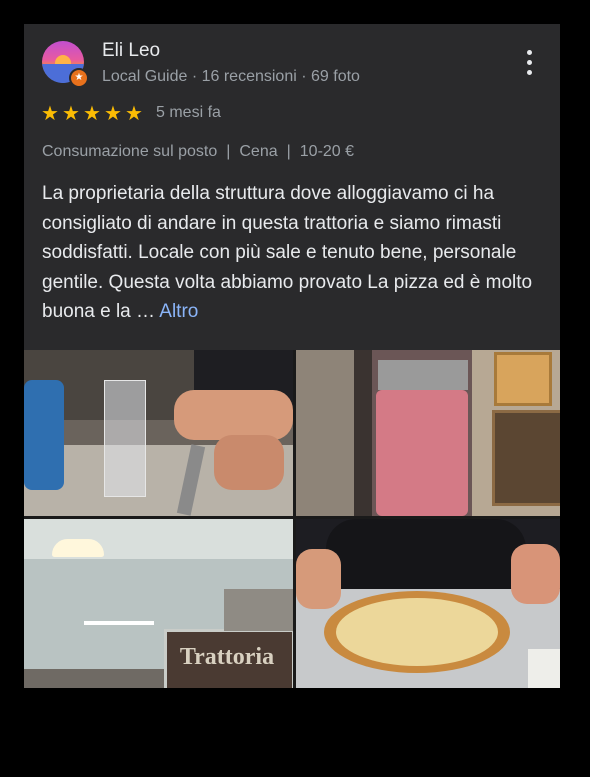 The height and width of the screenshot is (777, 590). Describe the element at coordinates (131, 51) in the screenshot. I see `author-name: Eli Leo` at that location.